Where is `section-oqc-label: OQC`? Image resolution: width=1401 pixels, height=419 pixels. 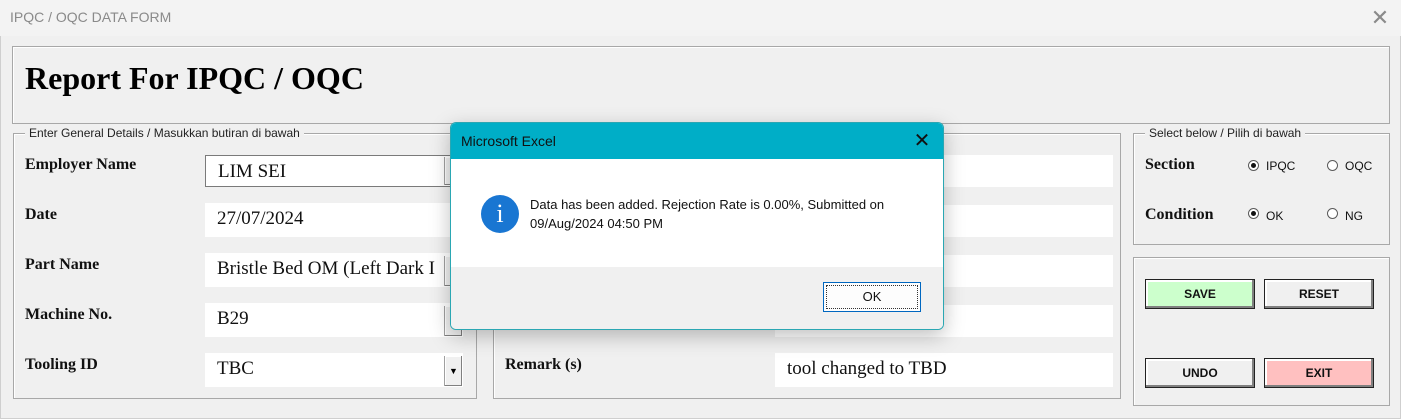 section-oqc-label: OQC is located at coordinates (1359, 166).